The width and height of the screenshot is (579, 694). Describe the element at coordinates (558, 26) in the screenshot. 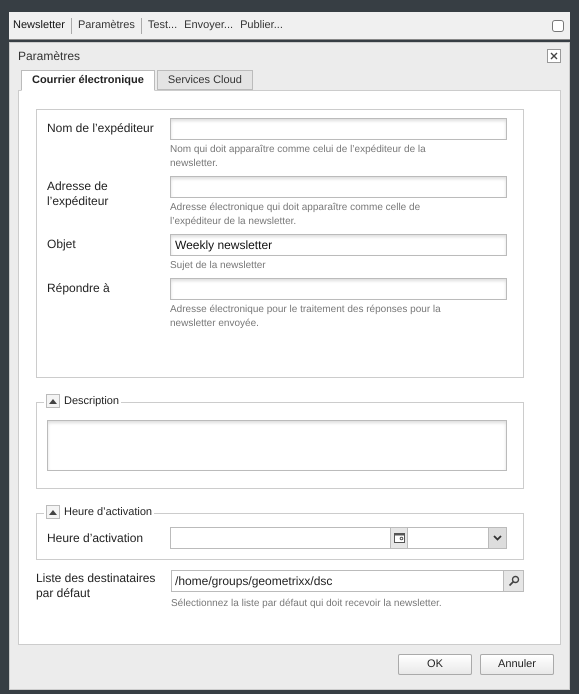

I see `checkbox` at that location.